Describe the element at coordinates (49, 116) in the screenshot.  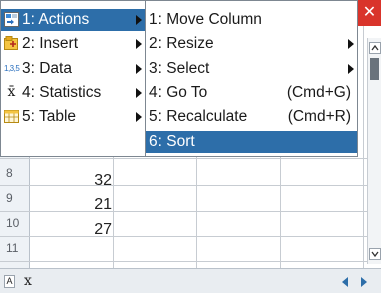
I see `menu-item-label: 5: Table` at that location.